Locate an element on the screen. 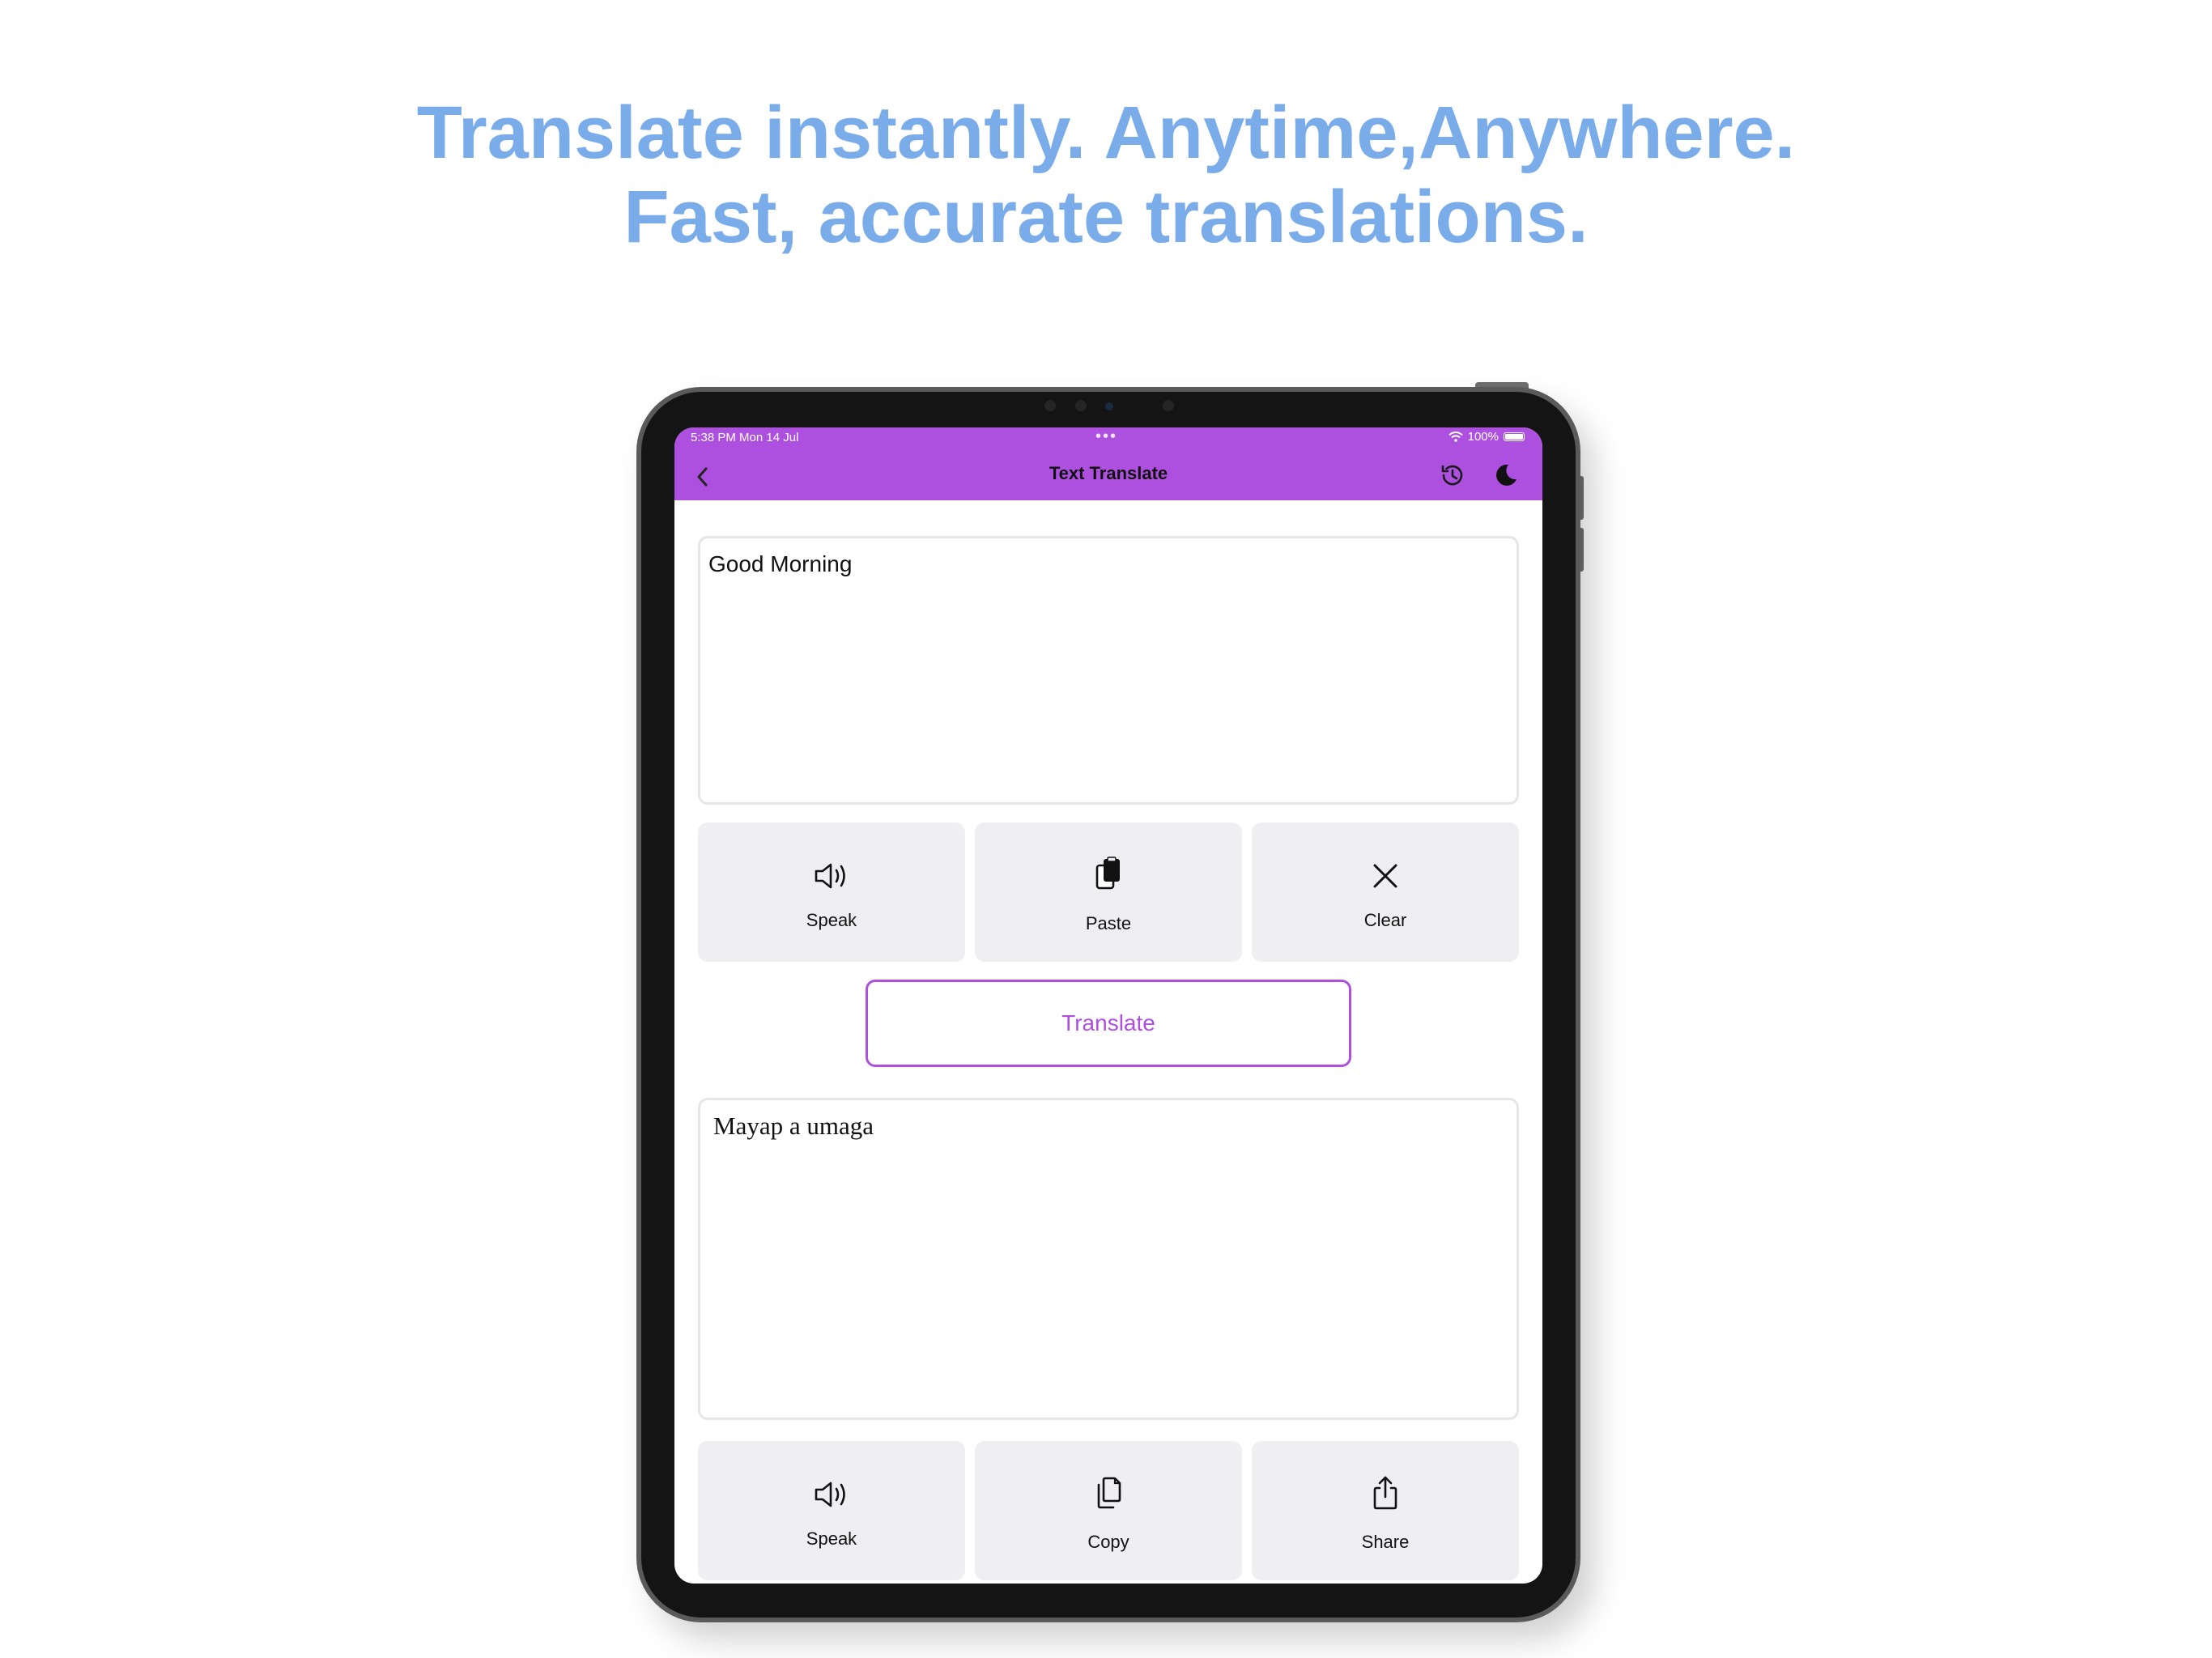  clear-label: Clear is located at coordinates (1385, 920).